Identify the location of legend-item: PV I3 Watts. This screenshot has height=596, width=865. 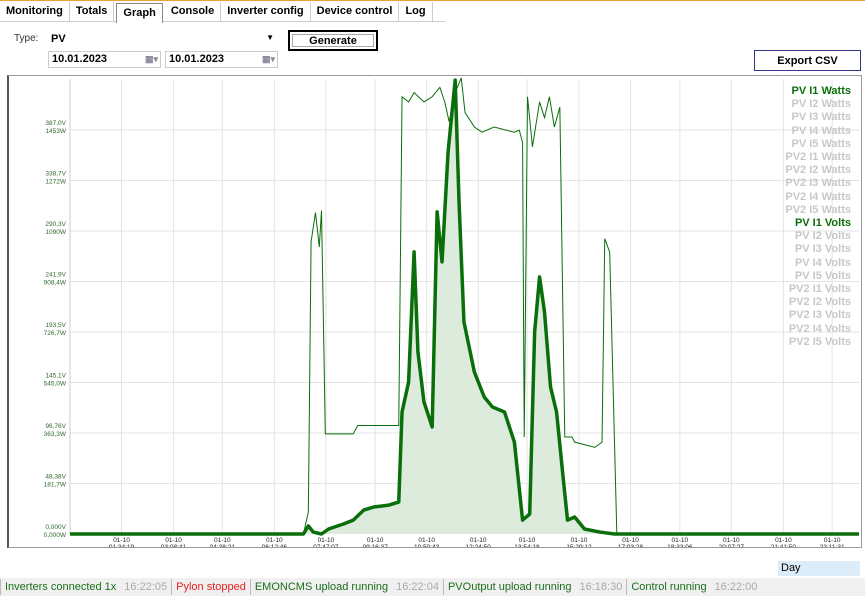
(818, 117).